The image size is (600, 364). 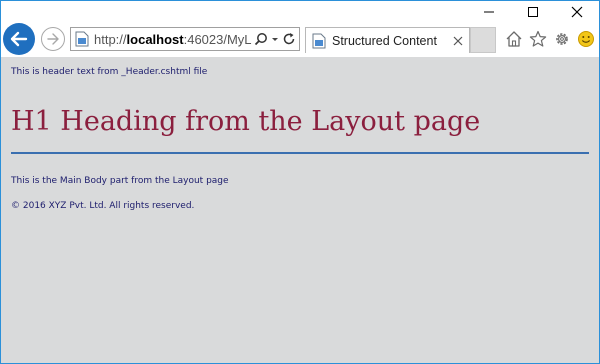 I want to click on forward-arrow-icon, so click(x=53, y=39).